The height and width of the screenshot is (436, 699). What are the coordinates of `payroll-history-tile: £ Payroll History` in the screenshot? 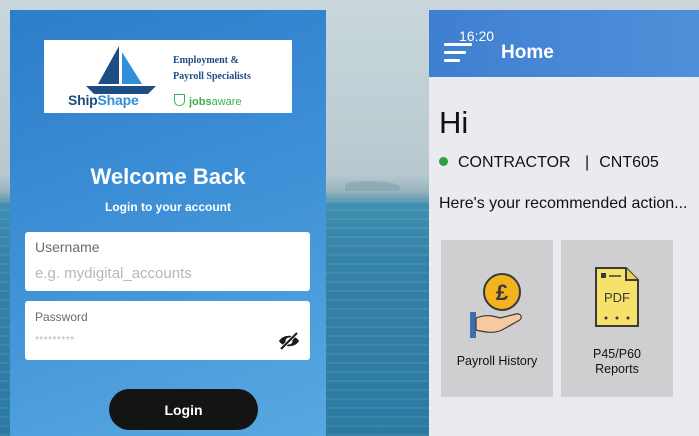 It's located at (497, 318).